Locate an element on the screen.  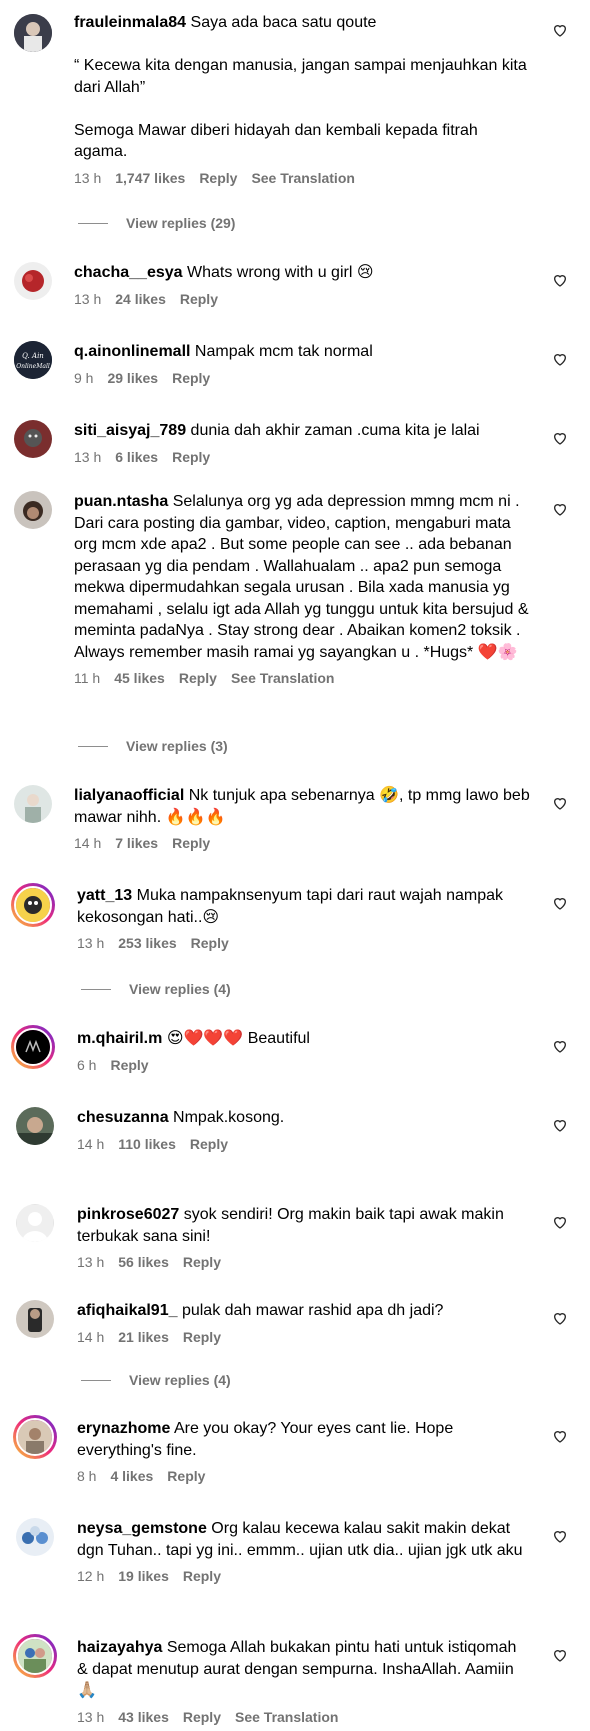
comment-meta: 13 h 6 likes Reply is located at coordinates (302, 457).